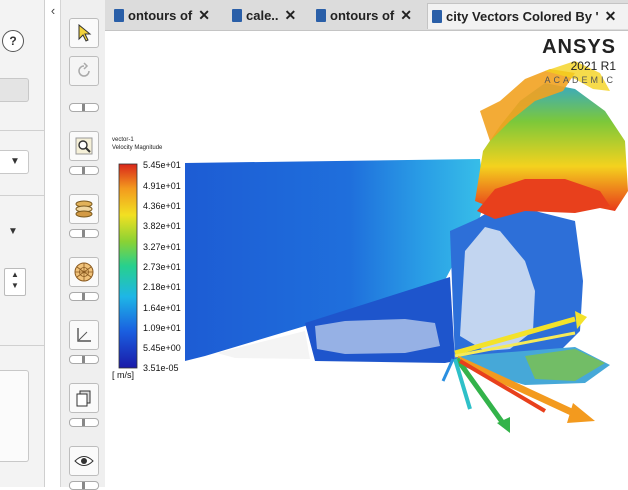 The width and height of the screenshot is (628, 490). I want to click on graphics-toolbar, so click(83, 245).